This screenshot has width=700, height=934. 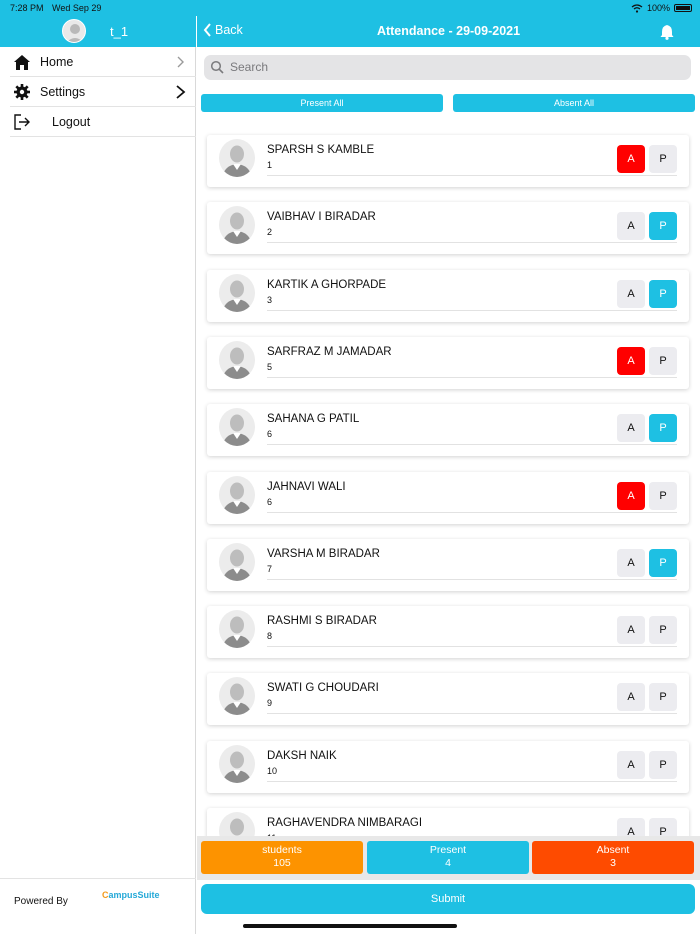 I want to click on student-name: RASHMI S BIRADAR, so click(x=322, y=621).